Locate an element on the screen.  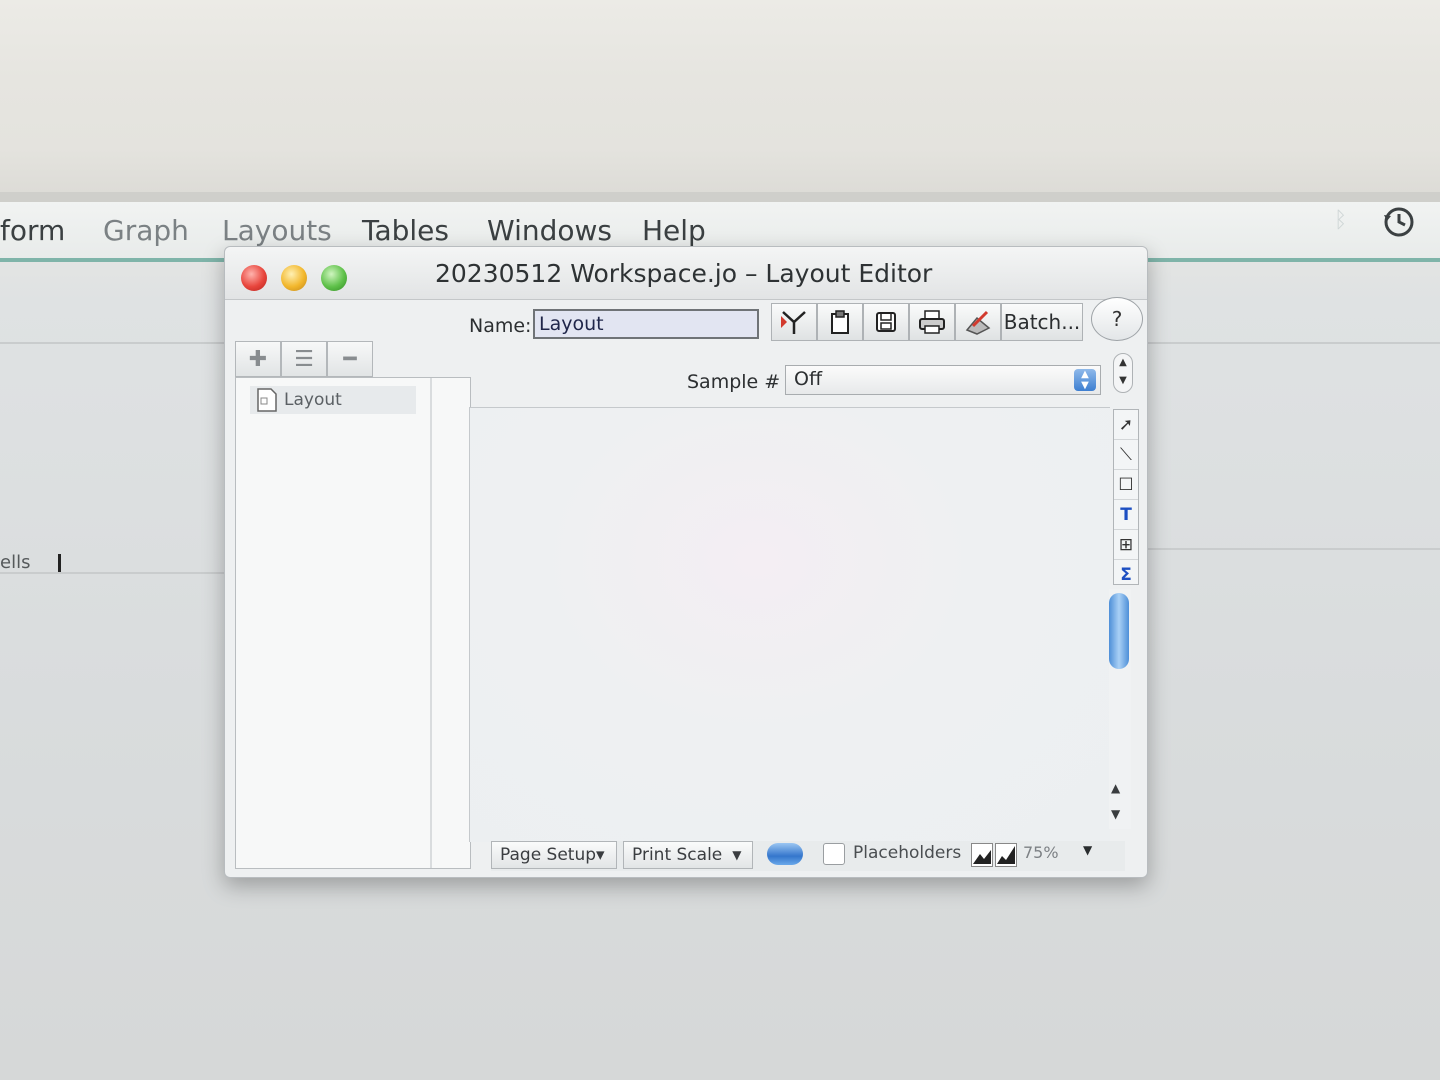
list-item-label: Layout is located at coordinates (313, 400).